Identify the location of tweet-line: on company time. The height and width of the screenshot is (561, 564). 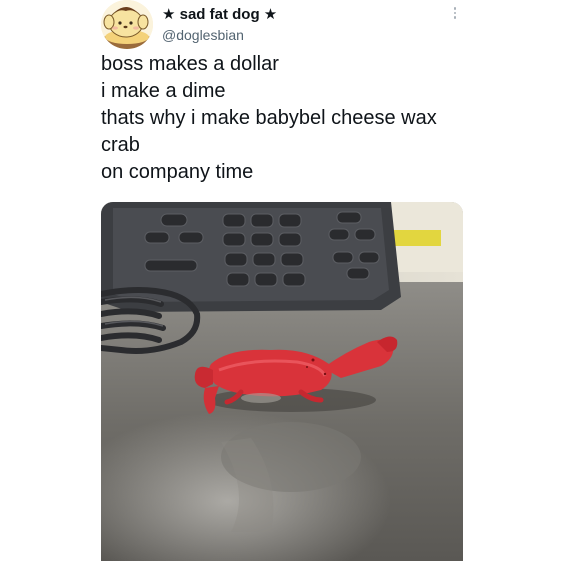
(177, 172).